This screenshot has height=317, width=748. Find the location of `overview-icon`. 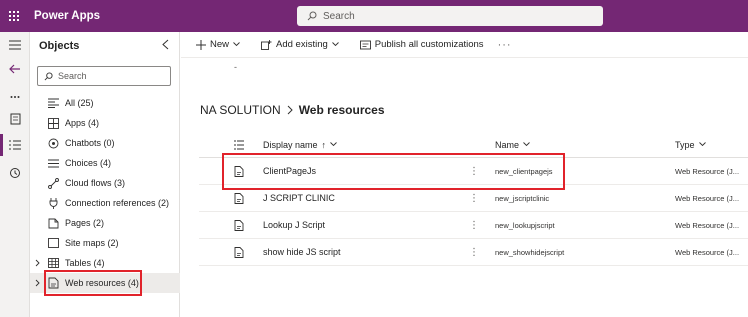

overview-icon is located at coordinates (15, 119).